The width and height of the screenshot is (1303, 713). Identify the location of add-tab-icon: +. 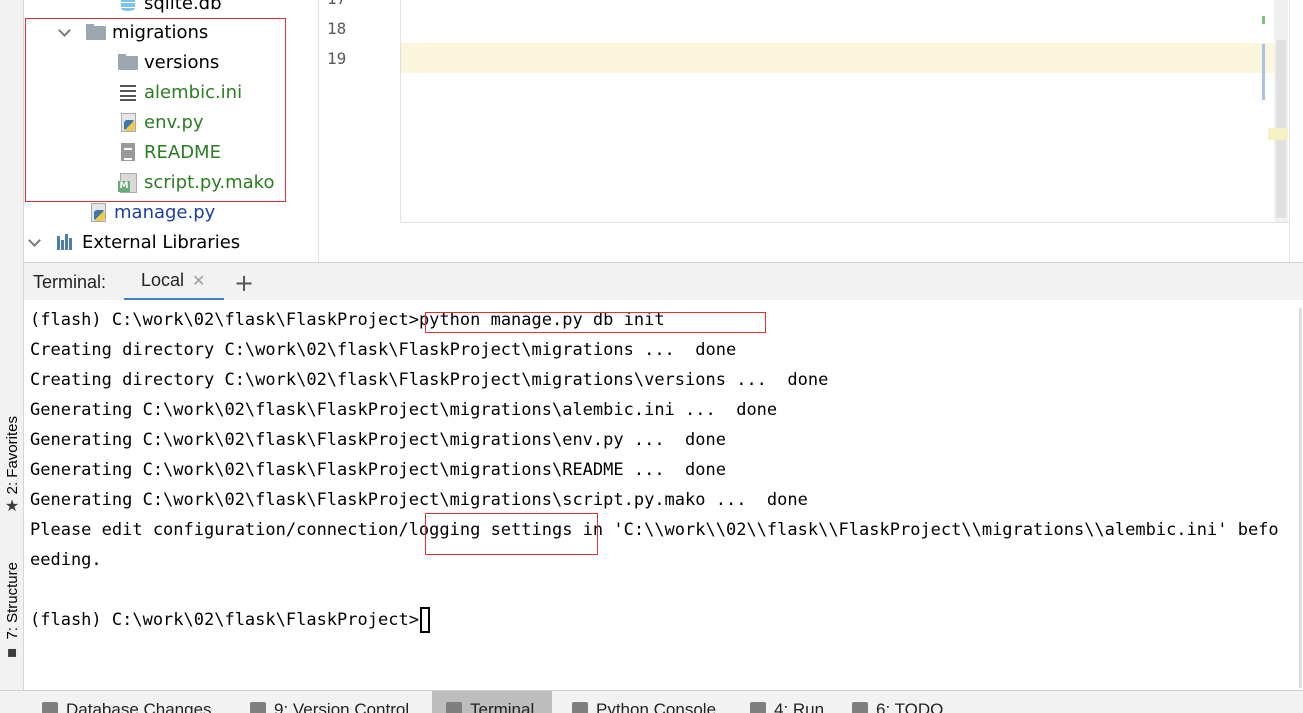
(244, 283).